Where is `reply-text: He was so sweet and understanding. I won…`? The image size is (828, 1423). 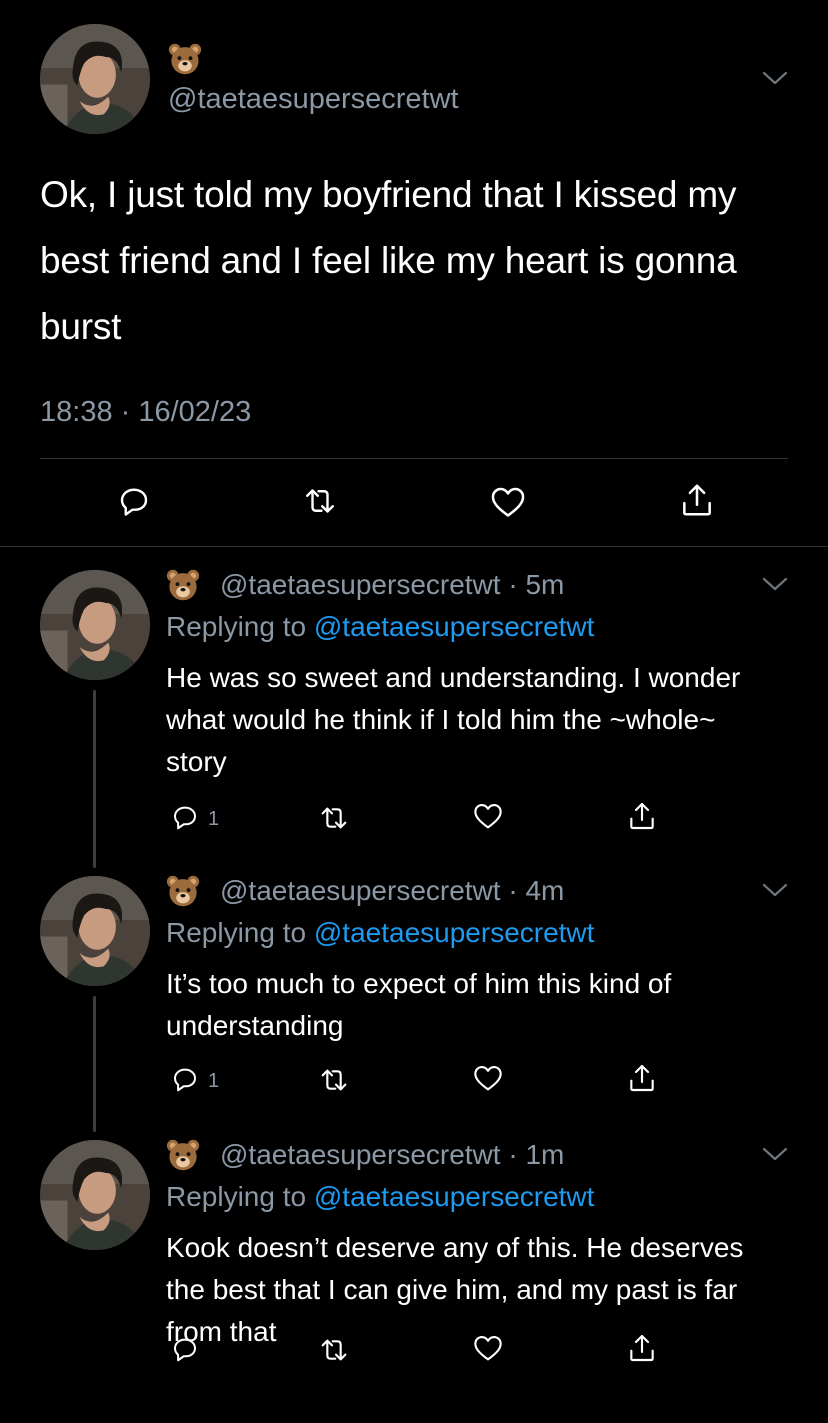 reply-text: He was so sweet and understanding. I won… is located at coordinates (453, 719).